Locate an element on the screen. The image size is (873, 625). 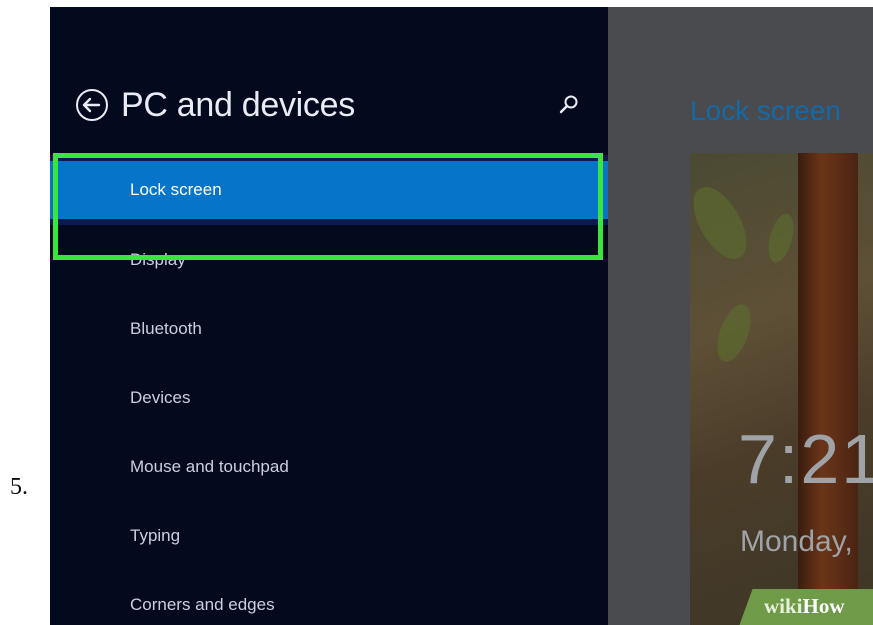
sidebar-item-label: Devices is located at coordinates (160, 397).